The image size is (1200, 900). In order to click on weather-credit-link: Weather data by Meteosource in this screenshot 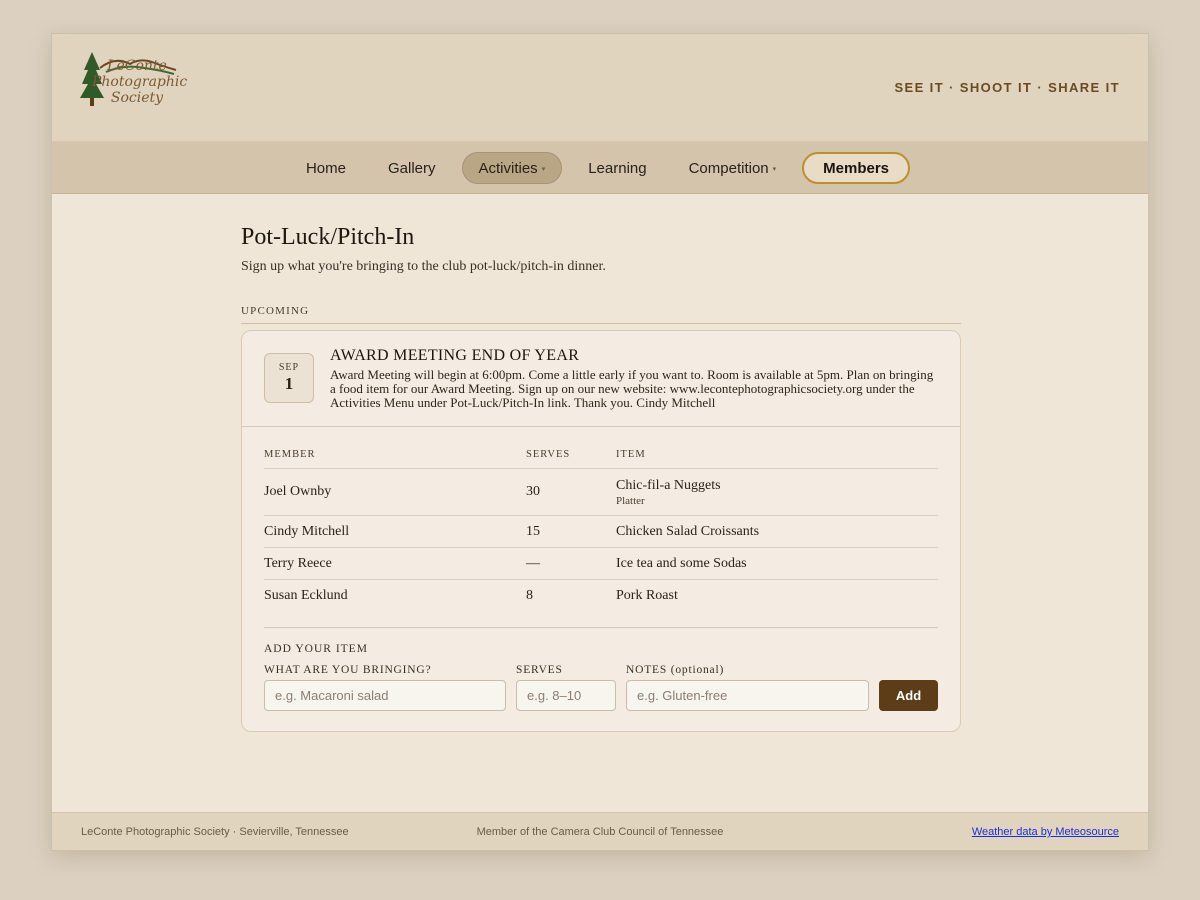, I will do `click(1045, 832)`.